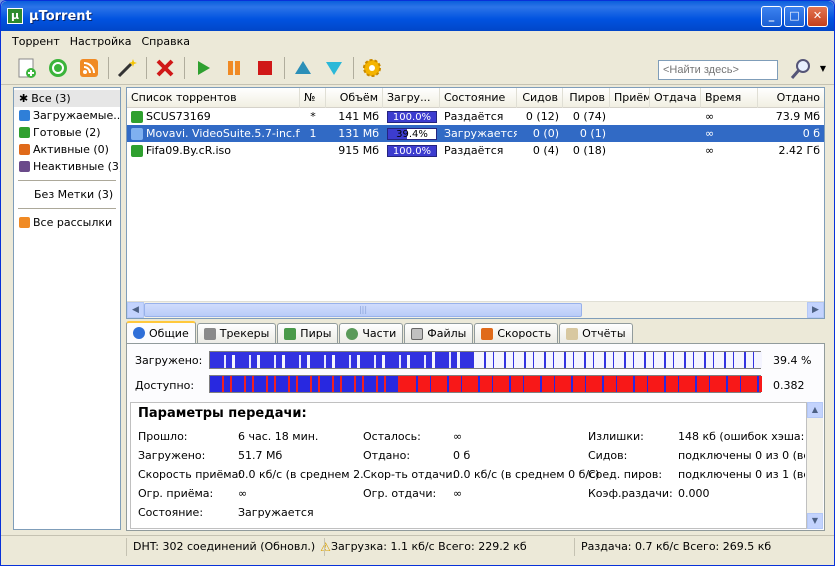 This screenshot has width=835, height=566. Describe the element at coordinates (694, 493) in the screenshot. I see `param-value: 0.000` at that location.